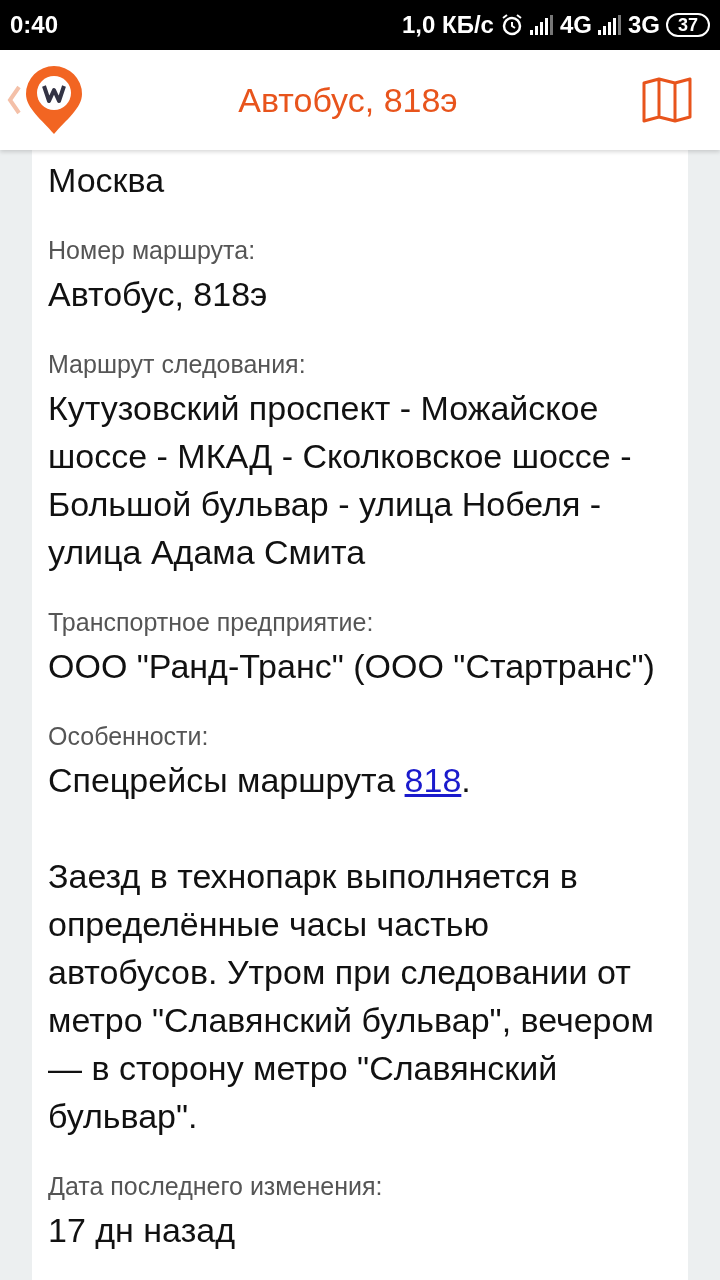 The width and height of the screenshot is (720, 1280). I want to click on back-chevron-icon, so click(14, 100).